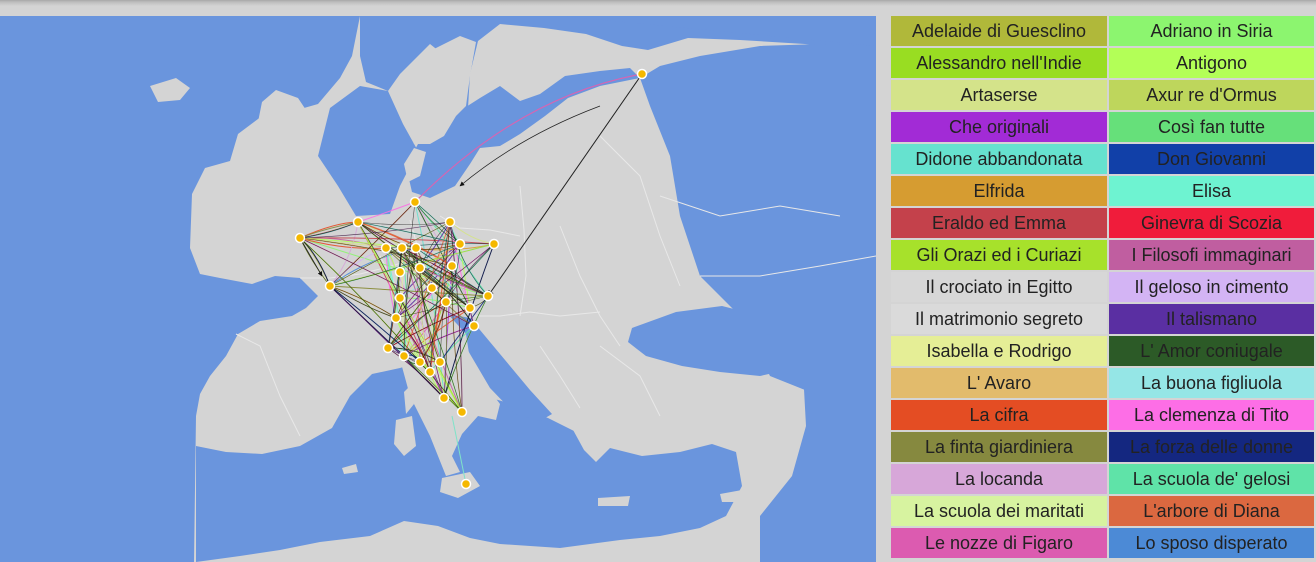  Describe the element at coordinates (1000, 512) in the screenshot. I see `legend-item: La scuola dei maritati` at that location.